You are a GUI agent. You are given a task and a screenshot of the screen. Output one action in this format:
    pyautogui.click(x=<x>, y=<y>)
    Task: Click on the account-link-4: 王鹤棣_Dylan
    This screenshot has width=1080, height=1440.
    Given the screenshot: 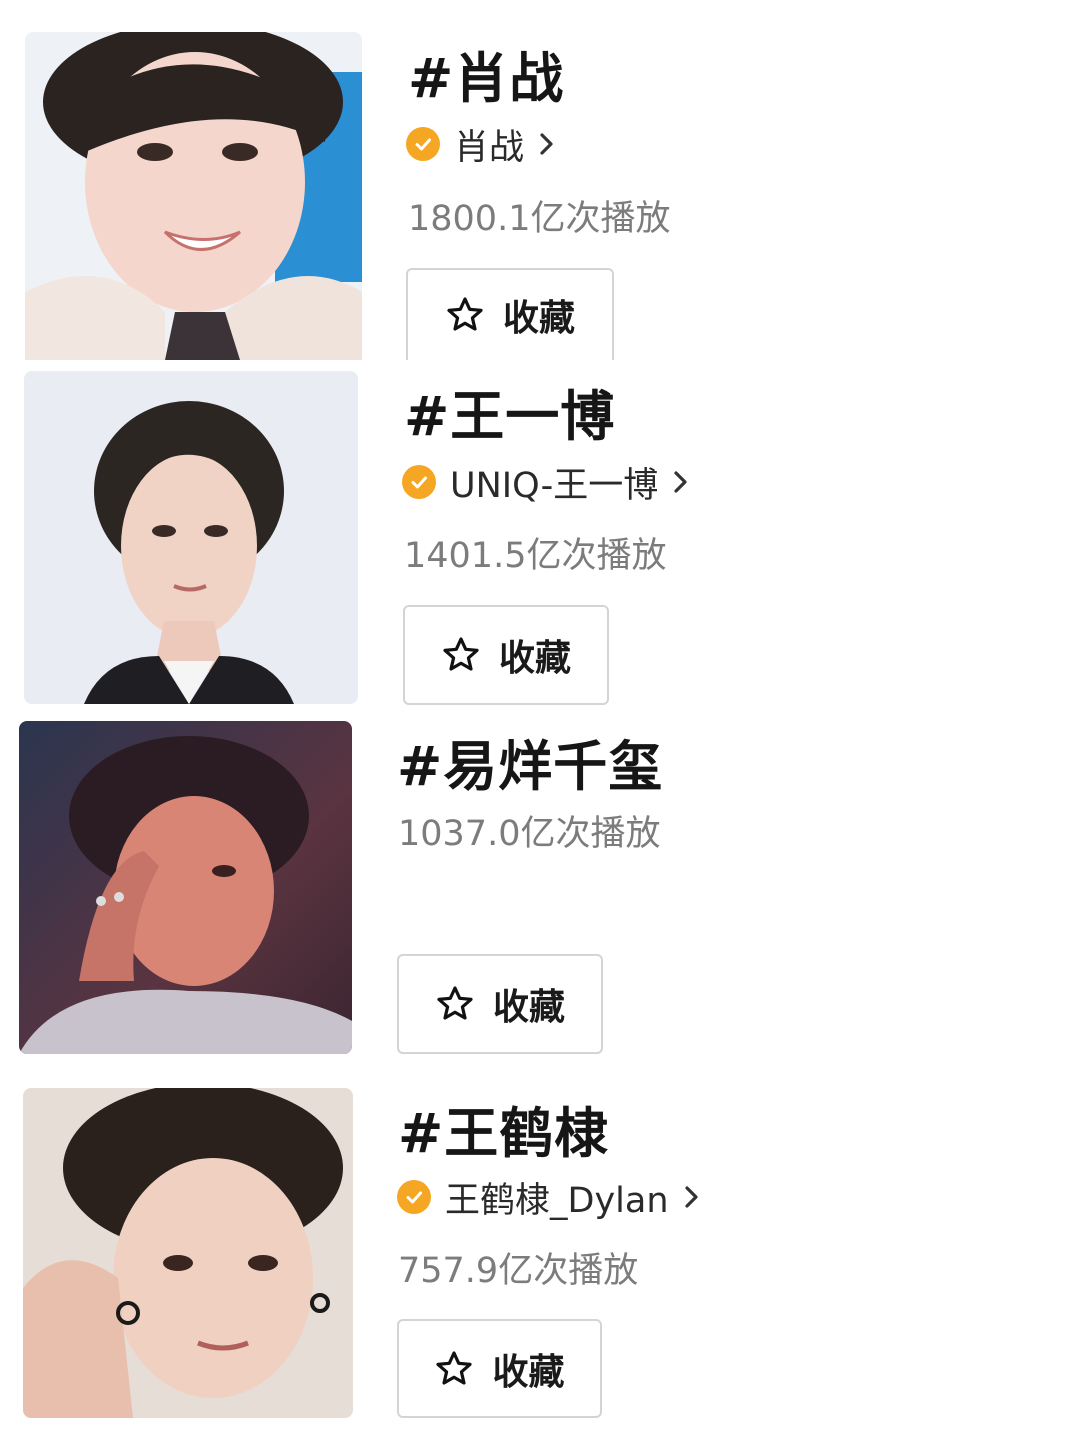 What is the action you would take?
    pyautogui.click(x=549, y=1198)
    